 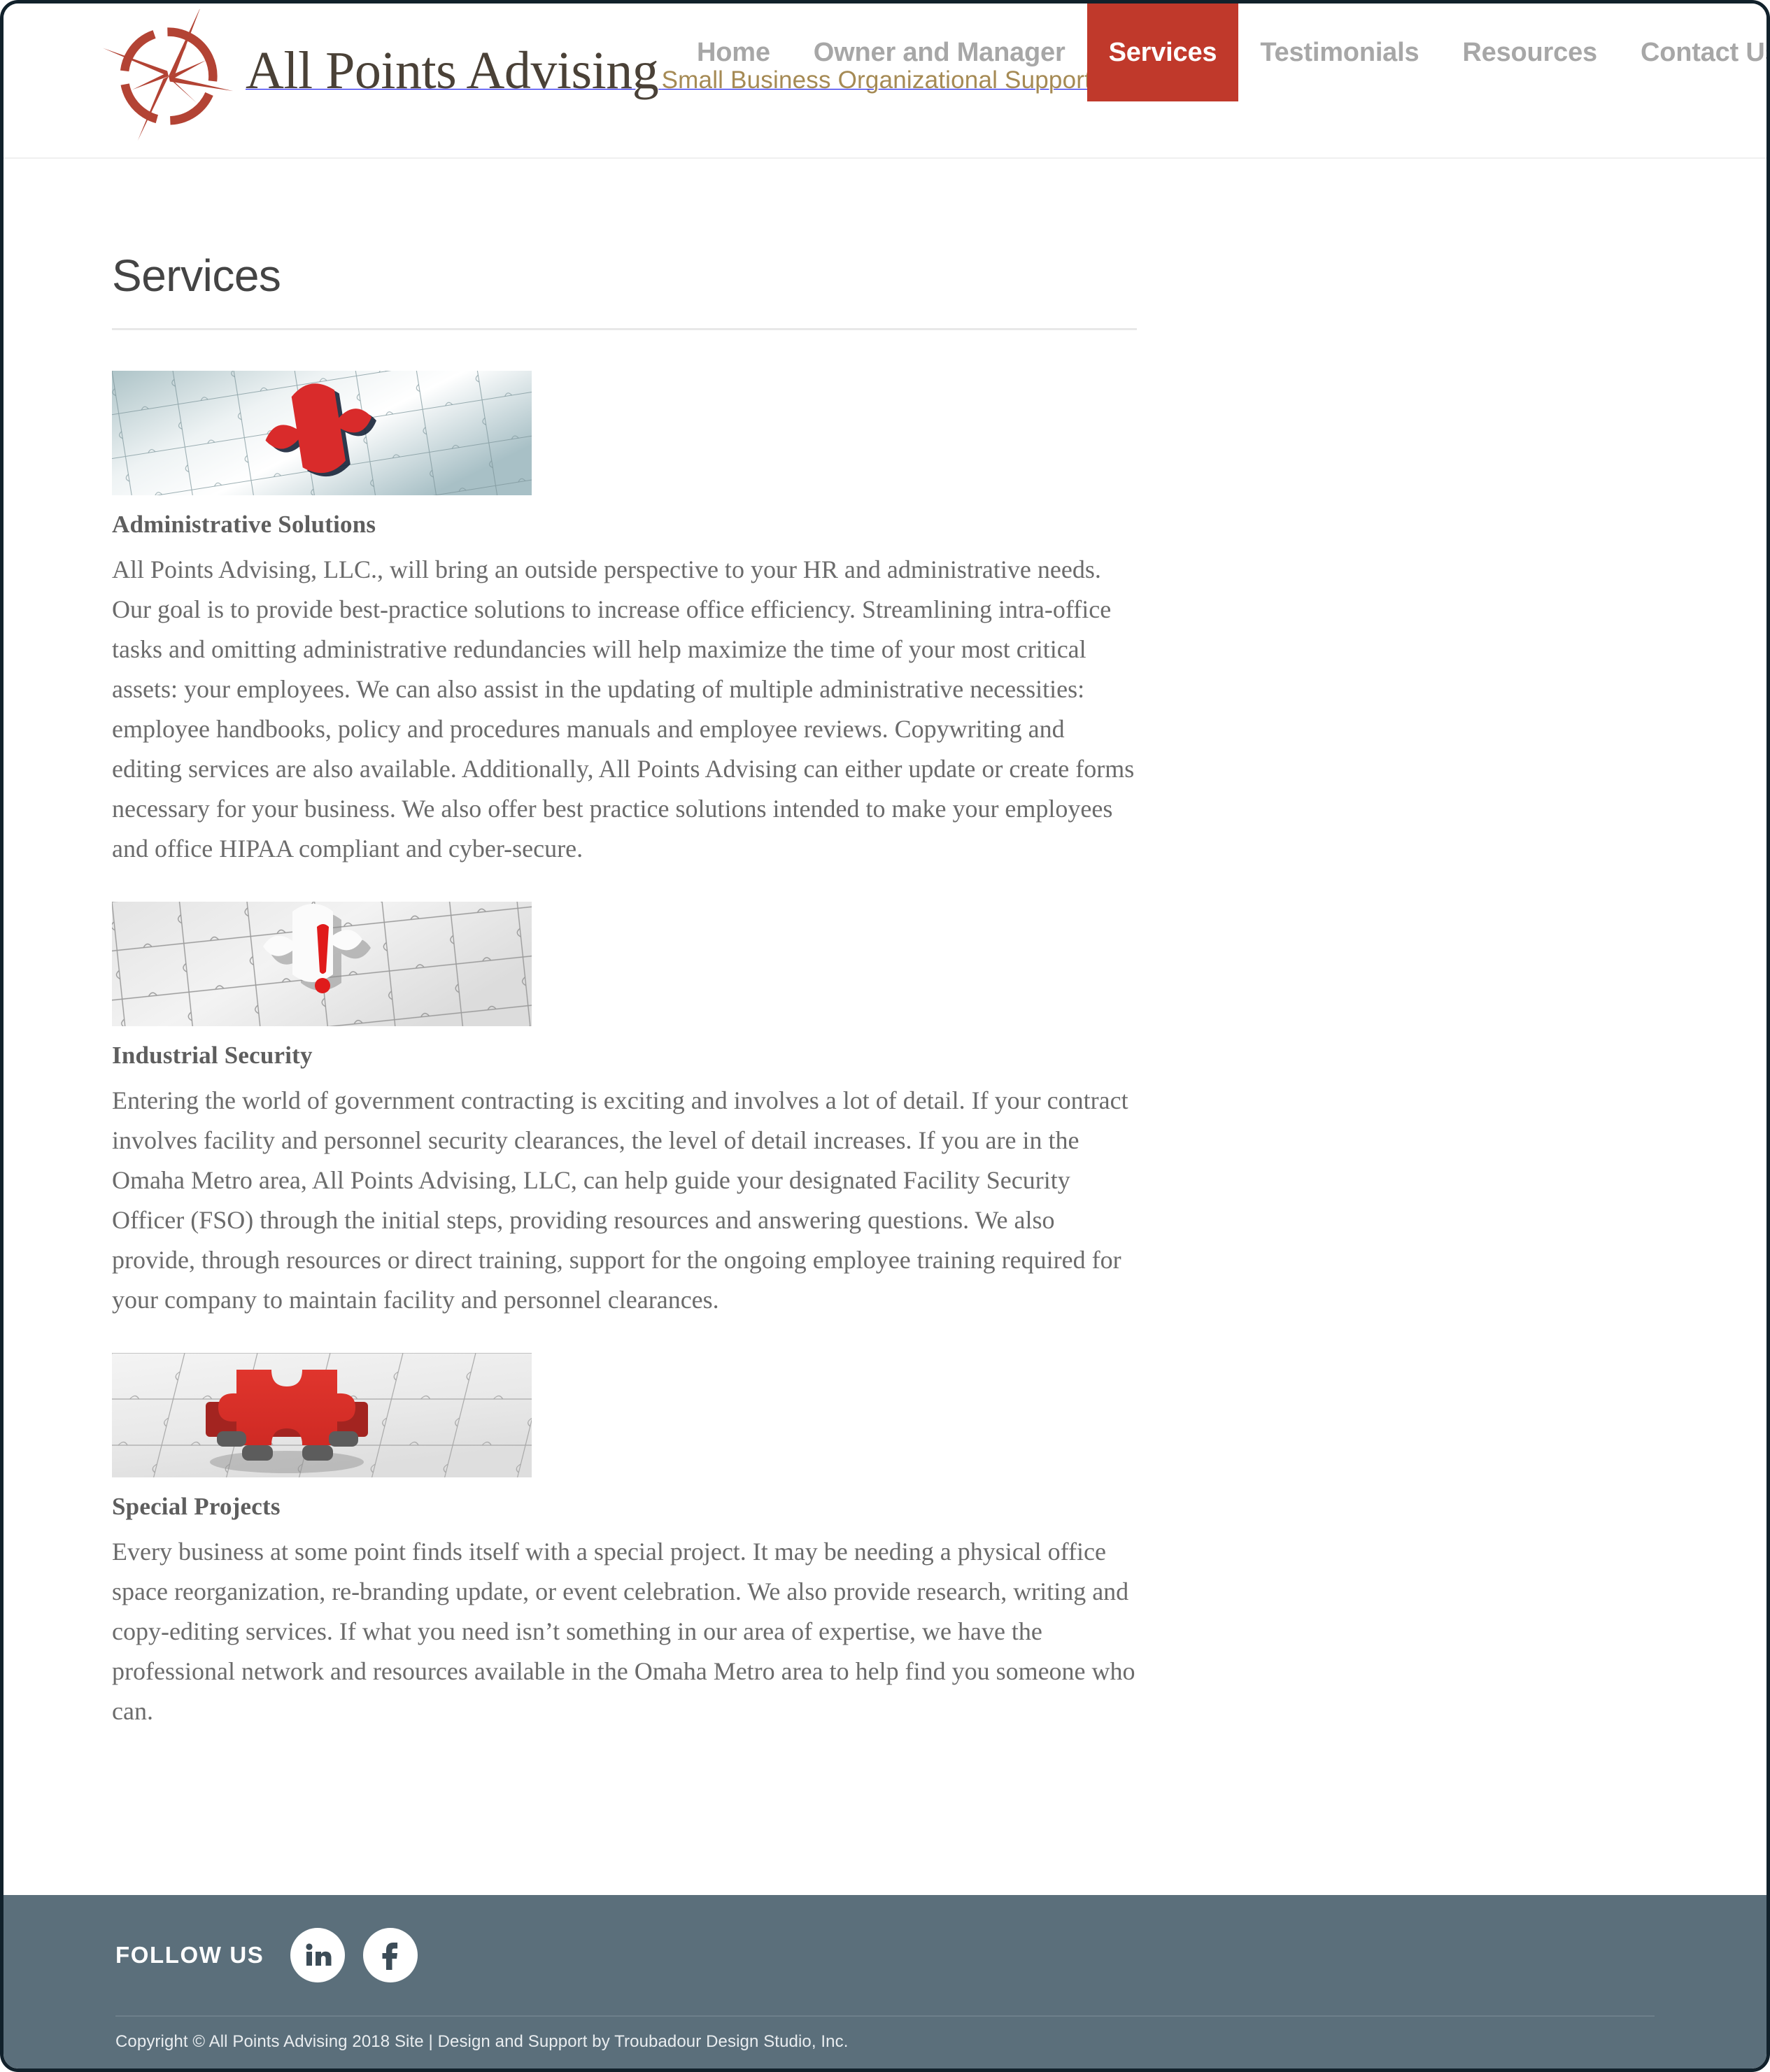 I want to click on service-heading: Administrative Solutions, so click(x=244, y=524).